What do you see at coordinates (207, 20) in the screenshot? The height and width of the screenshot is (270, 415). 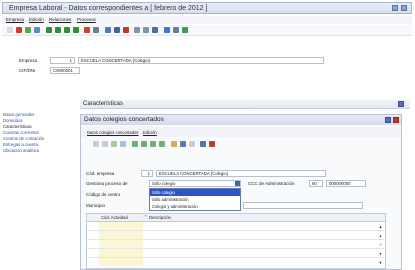 I see `menu-bar: Empresa Edición Relaciones Procesos` at bounding box center [207, 20].